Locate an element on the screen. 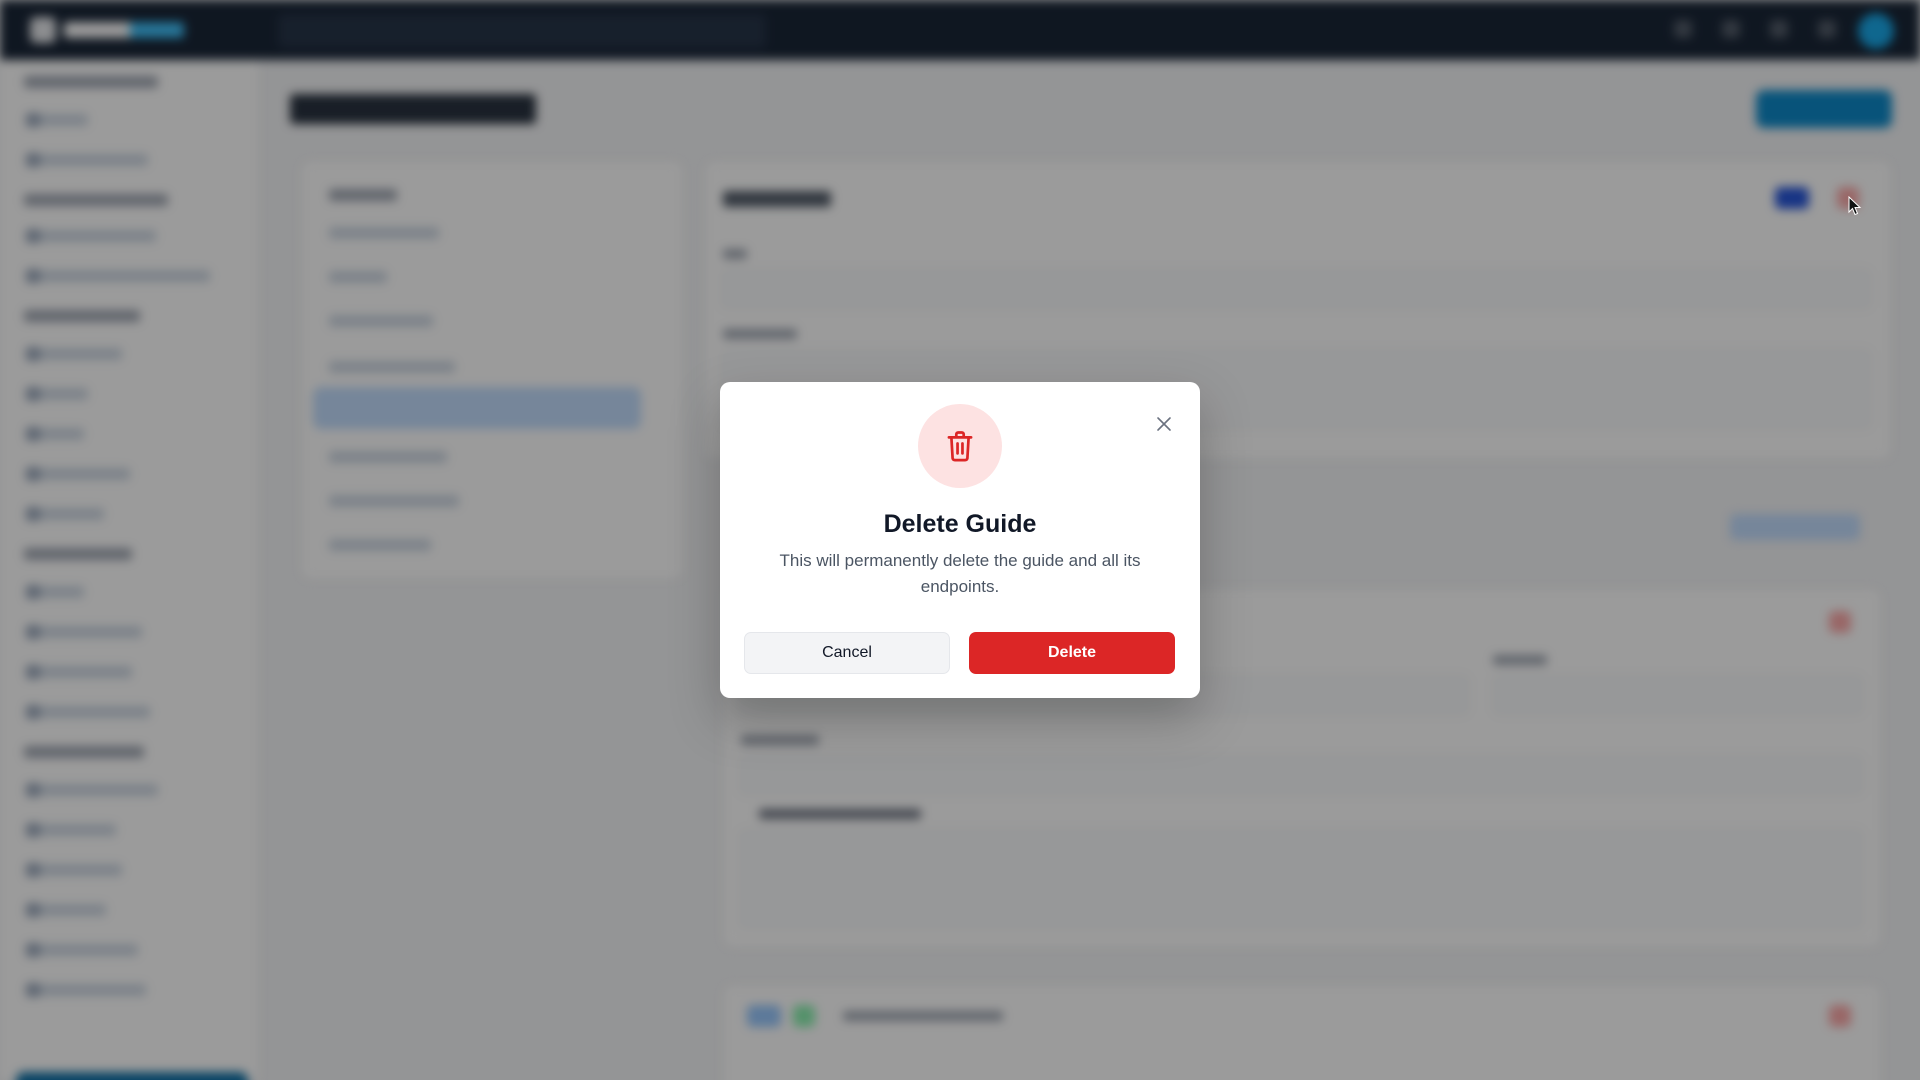 The image size is (1920, 1080). trash-icon-container is located at coordinates (960, 446).